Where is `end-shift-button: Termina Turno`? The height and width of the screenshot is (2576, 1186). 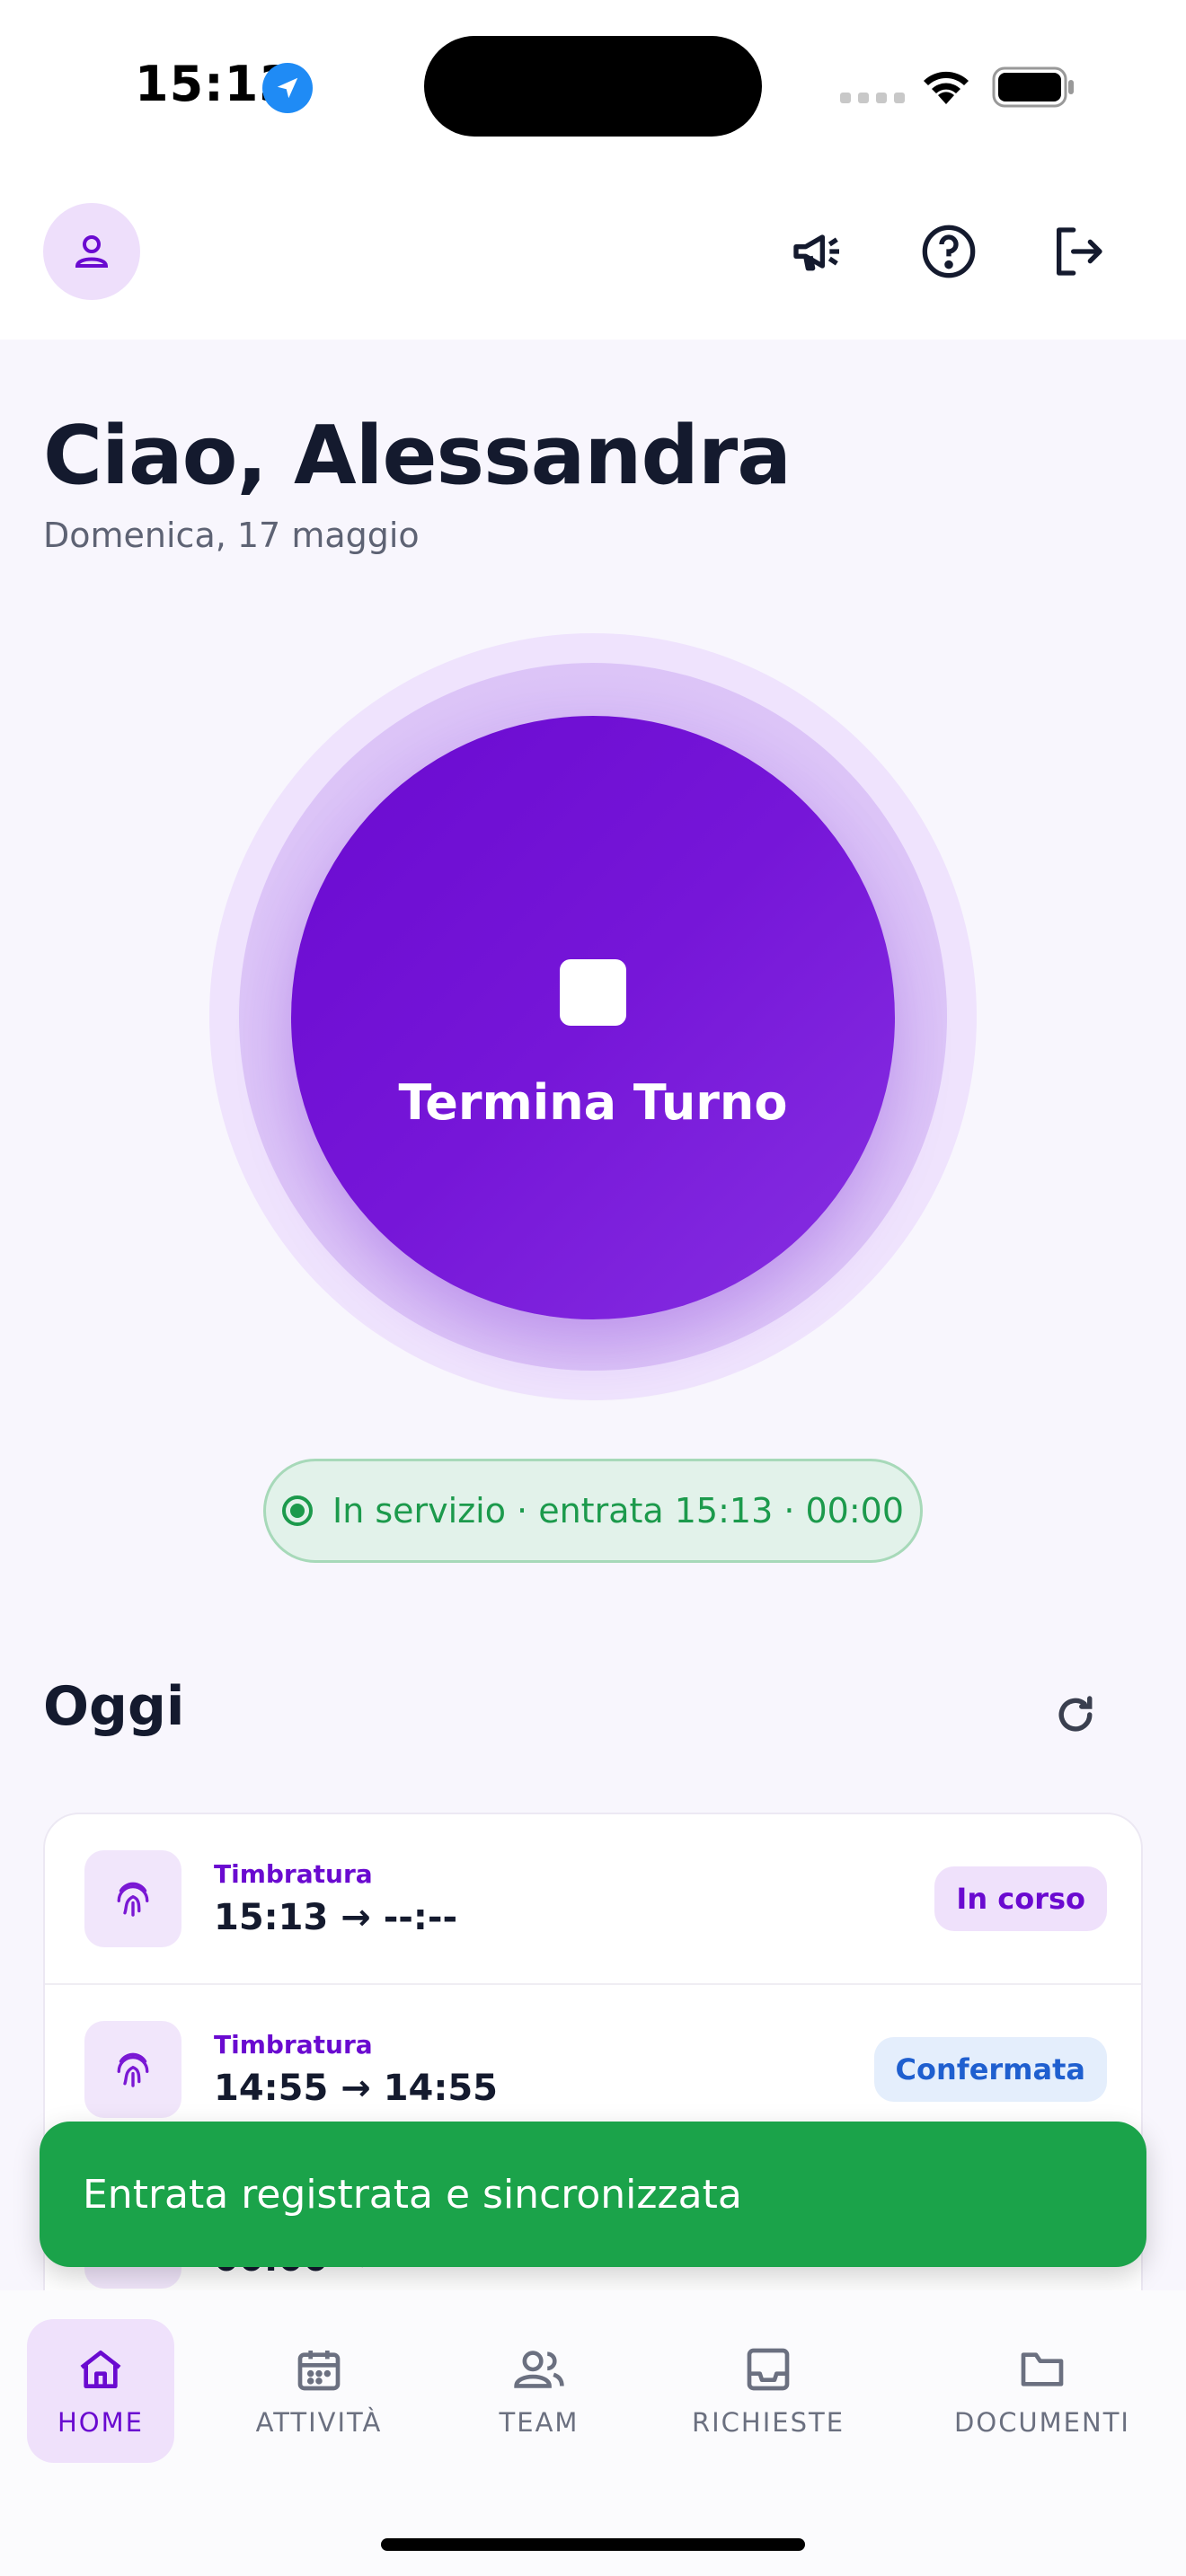 end-shift-button: Termina Turno is located at coordinates (593, 1017).